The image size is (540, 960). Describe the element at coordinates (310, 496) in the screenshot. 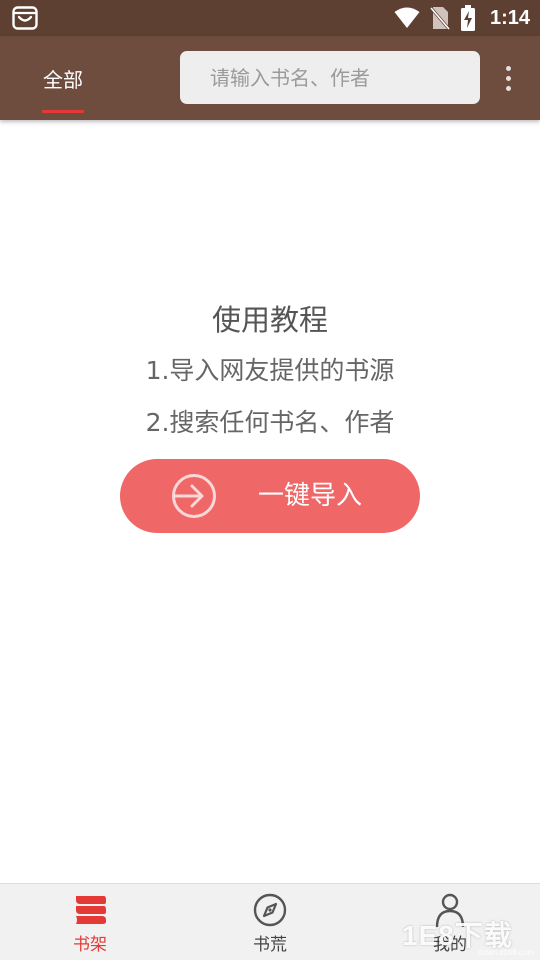

I see `import-button-label: 一键导入` at that location.